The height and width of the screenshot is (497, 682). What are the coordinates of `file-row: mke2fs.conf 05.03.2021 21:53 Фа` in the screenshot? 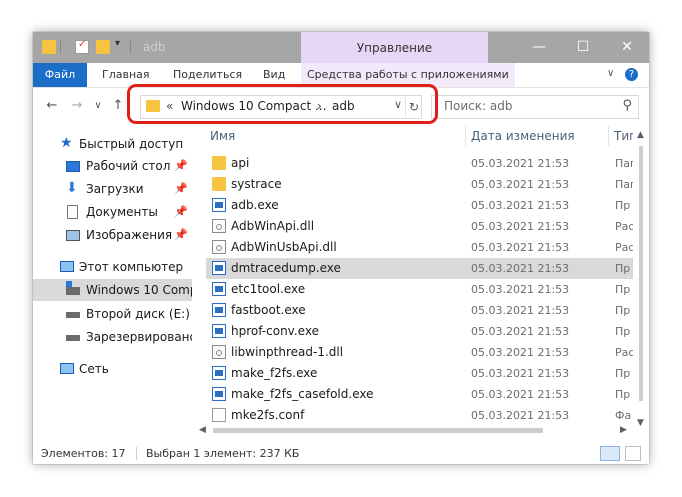 It's located at (427, 415).